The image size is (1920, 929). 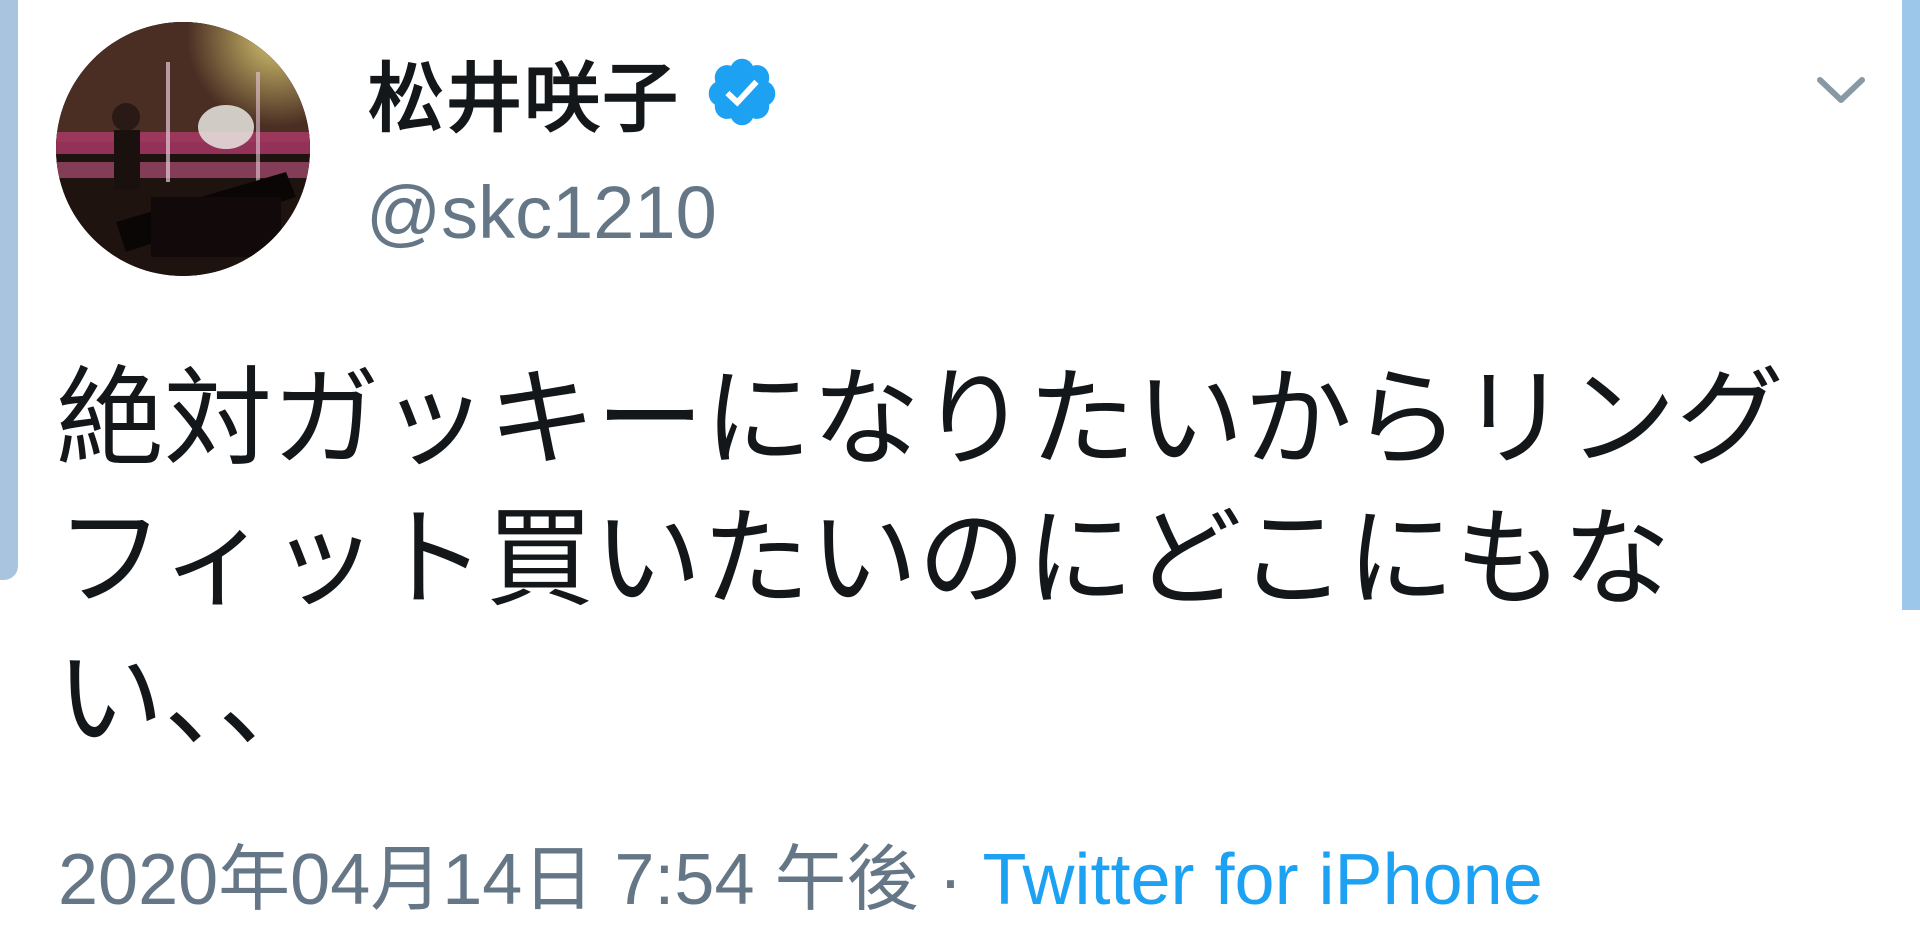 What do you see at coordinates (1911, 305) in the screenshot?
I see `background-card-right-edge` at bounding box center [1911, 305].